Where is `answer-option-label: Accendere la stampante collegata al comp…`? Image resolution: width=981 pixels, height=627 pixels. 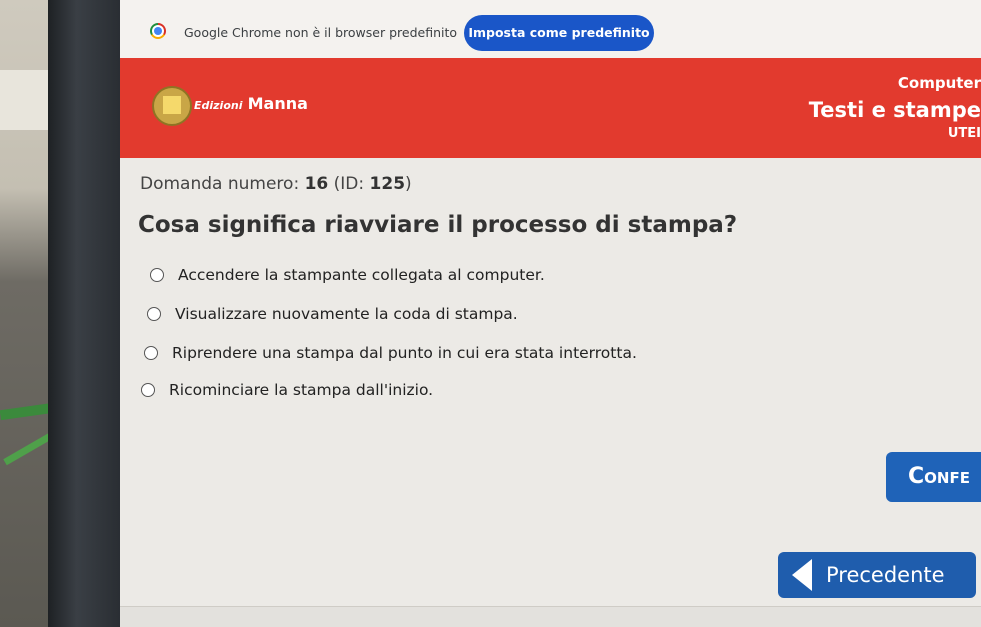 answer-option-label: Accendere la stampante collegata al comp… is located at coordinates (361, 275).